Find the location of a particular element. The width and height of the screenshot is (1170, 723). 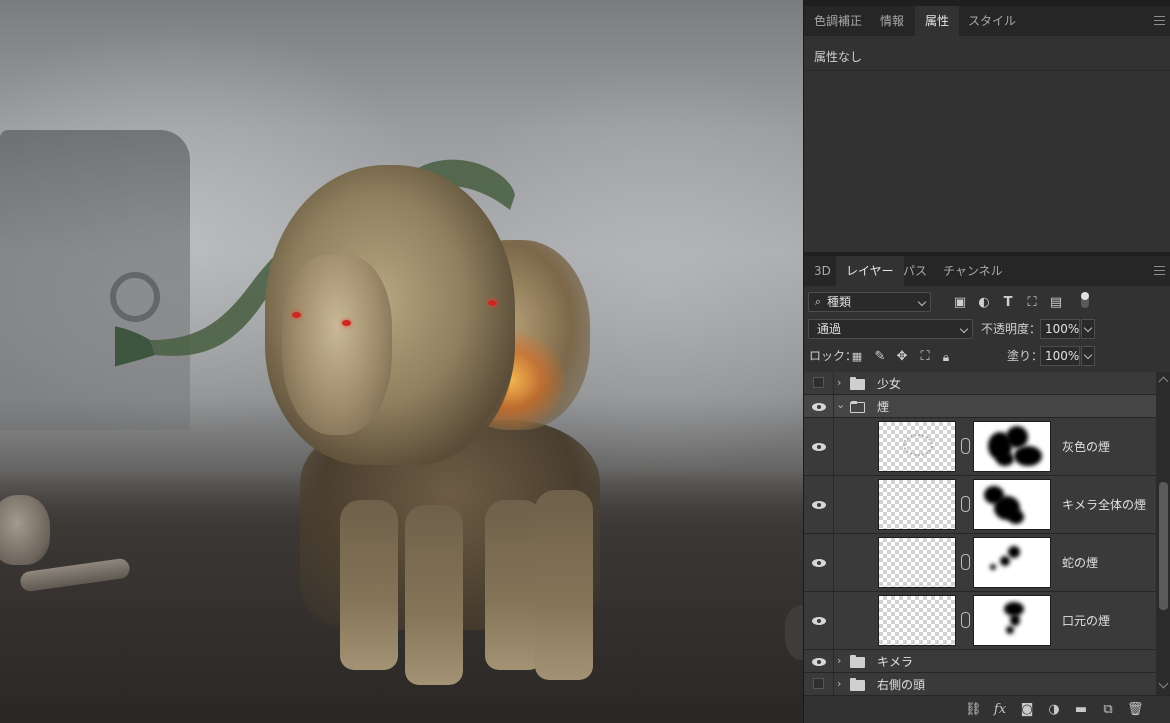

tab-adjustments: 色調補正 is located at coordinates (838, 21).